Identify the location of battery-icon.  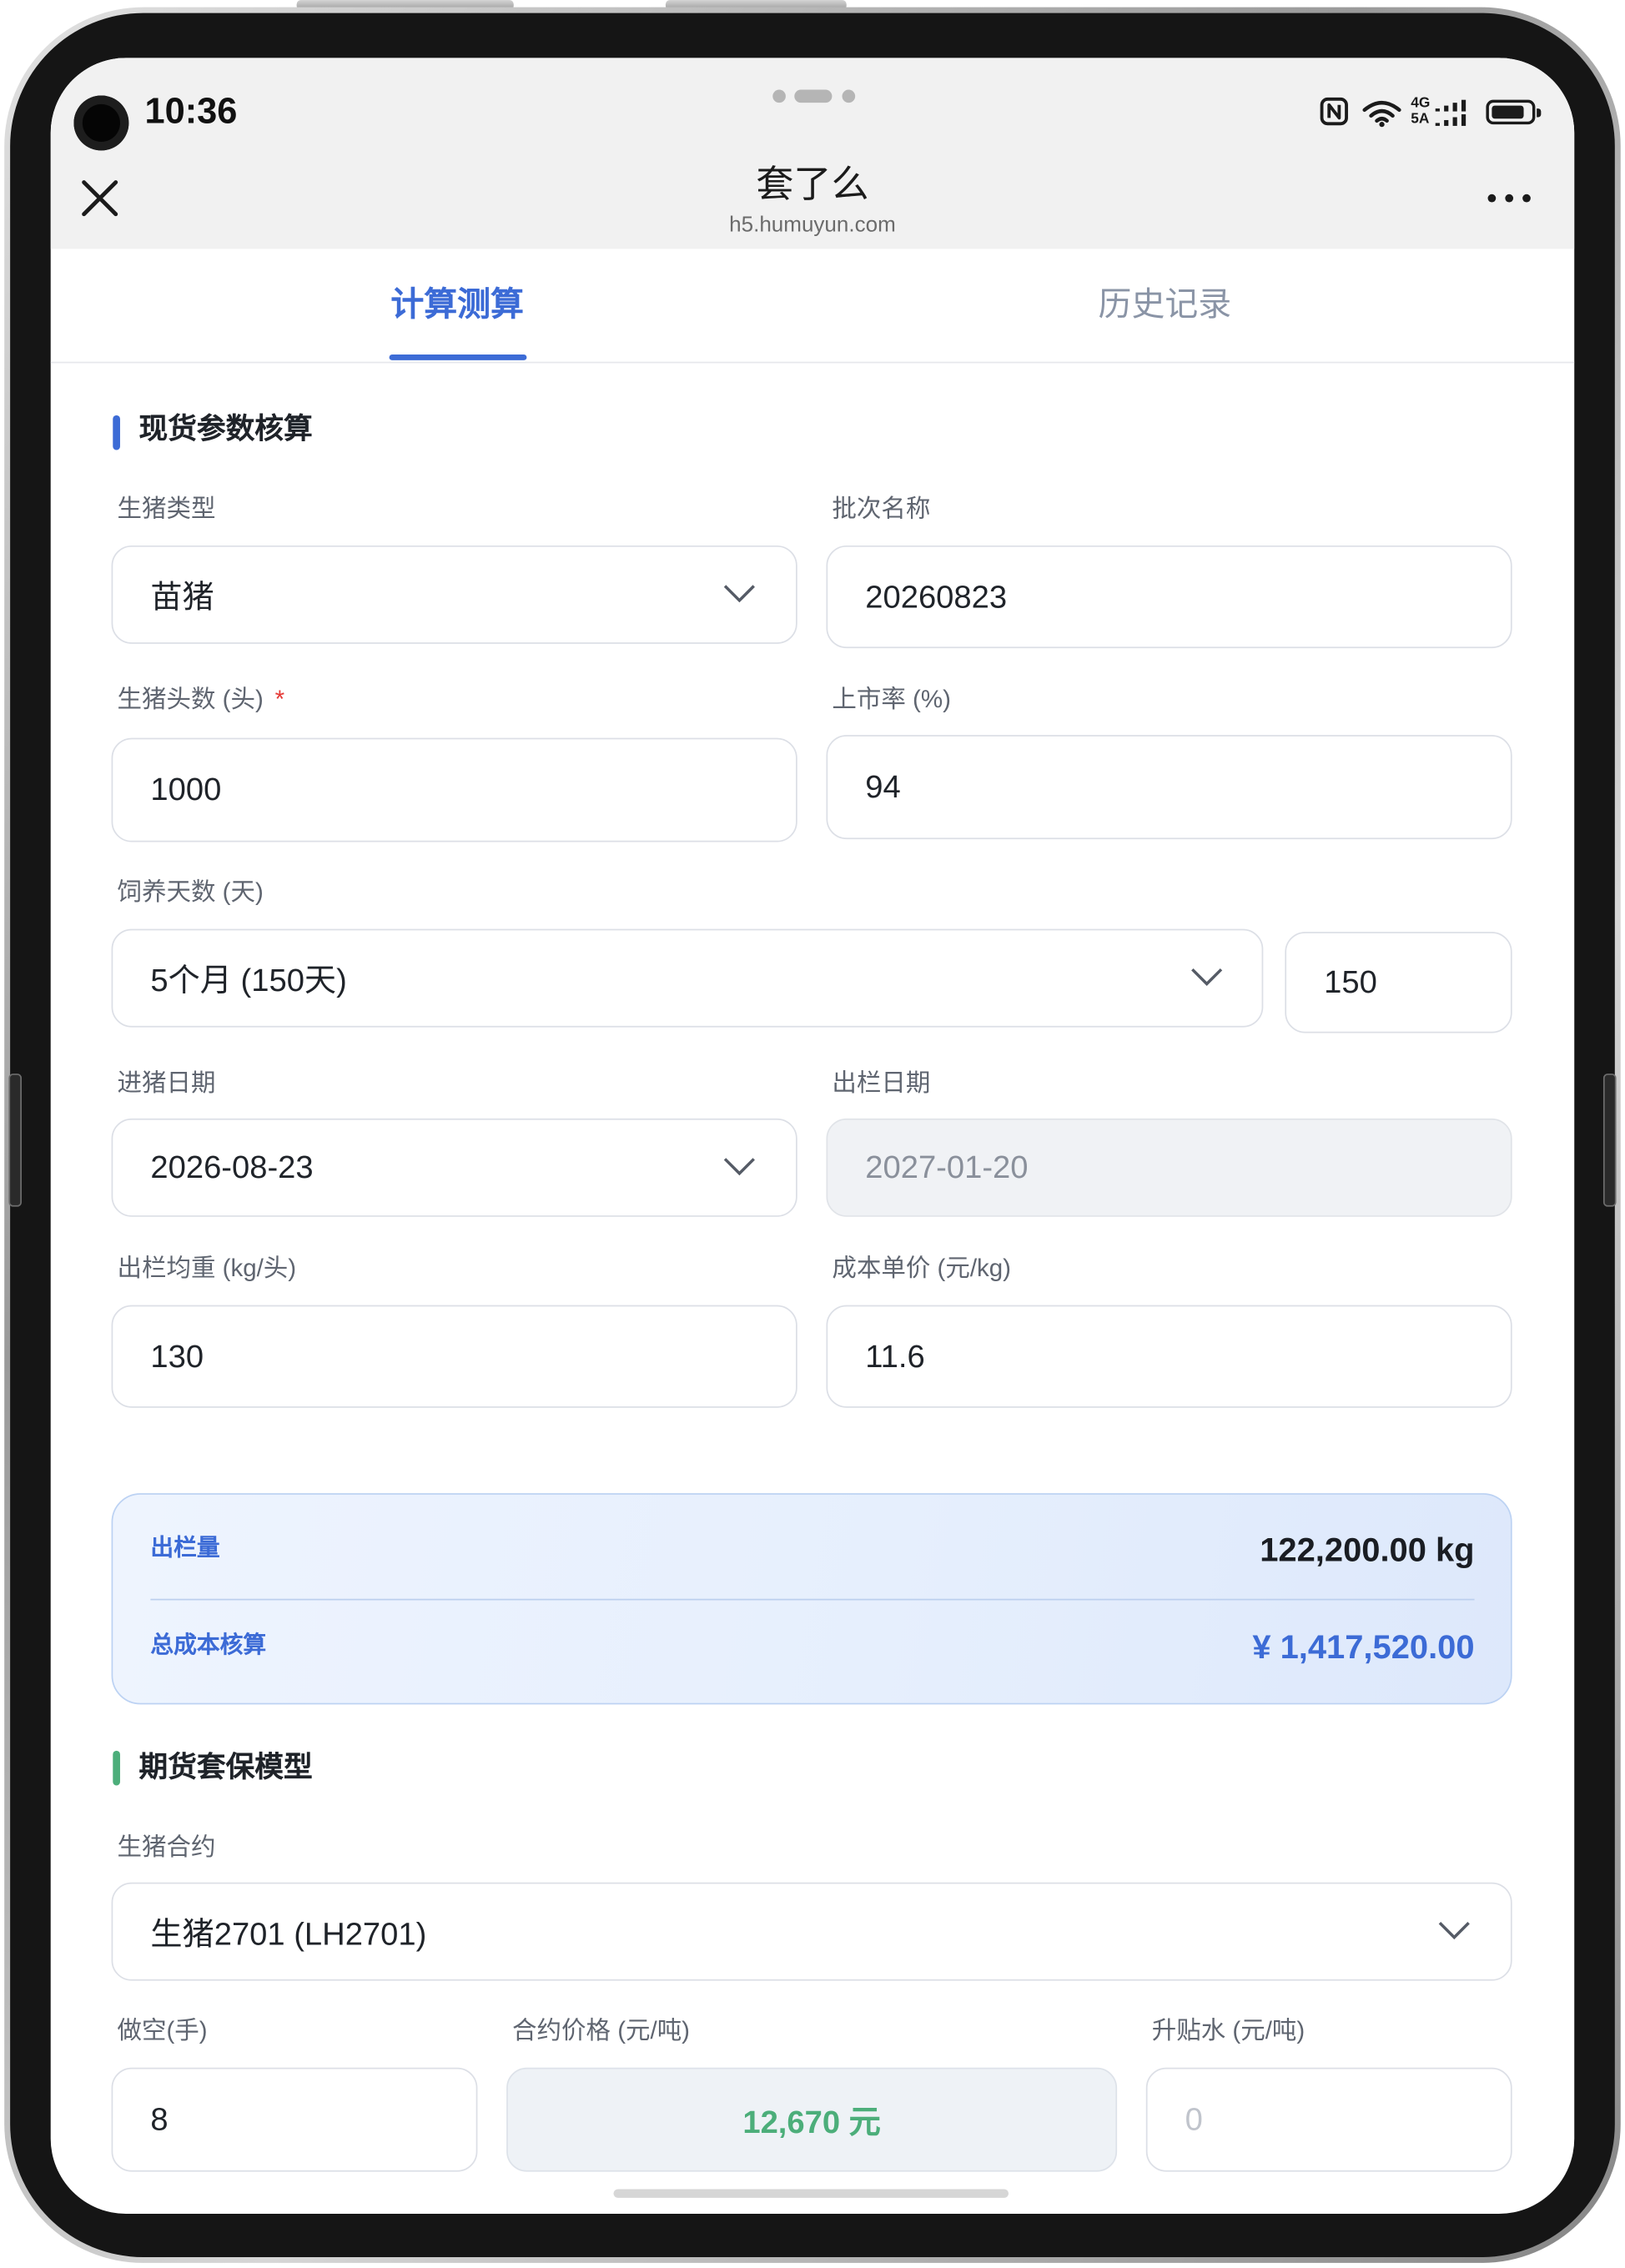
(1511, 112).